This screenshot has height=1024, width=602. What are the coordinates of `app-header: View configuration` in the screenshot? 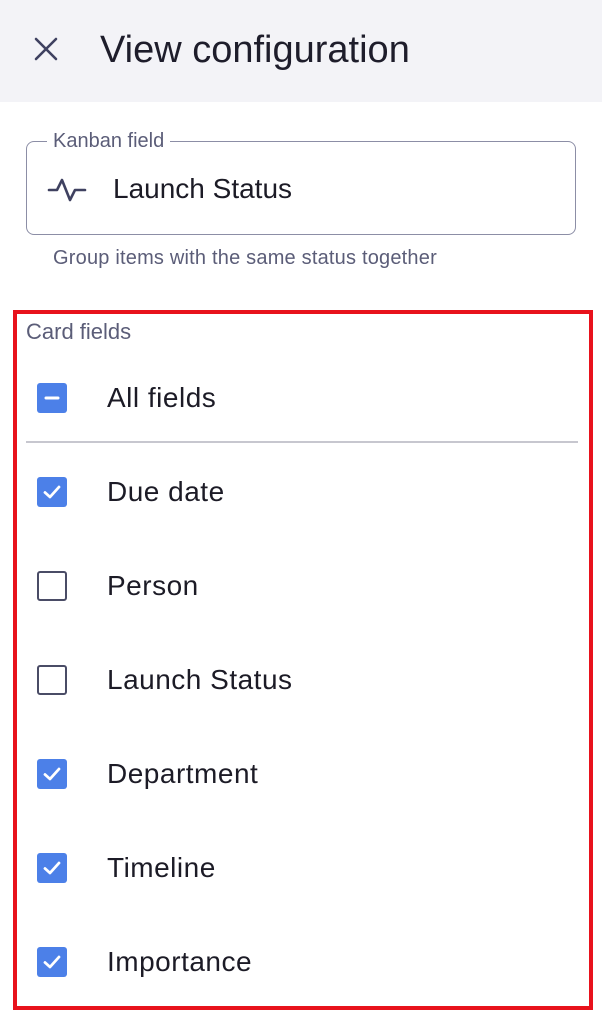 It's located at (301, 51).